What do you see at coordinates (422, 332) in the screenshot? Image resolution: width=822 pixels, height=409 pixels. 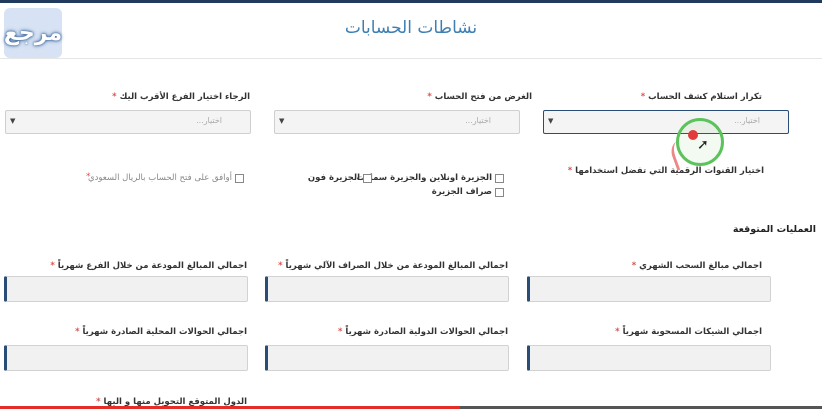 I see `international-transfers-label: اجمالي الحوالات الدولية الصادرة شهرياً *` at bounding box center [422, 332].